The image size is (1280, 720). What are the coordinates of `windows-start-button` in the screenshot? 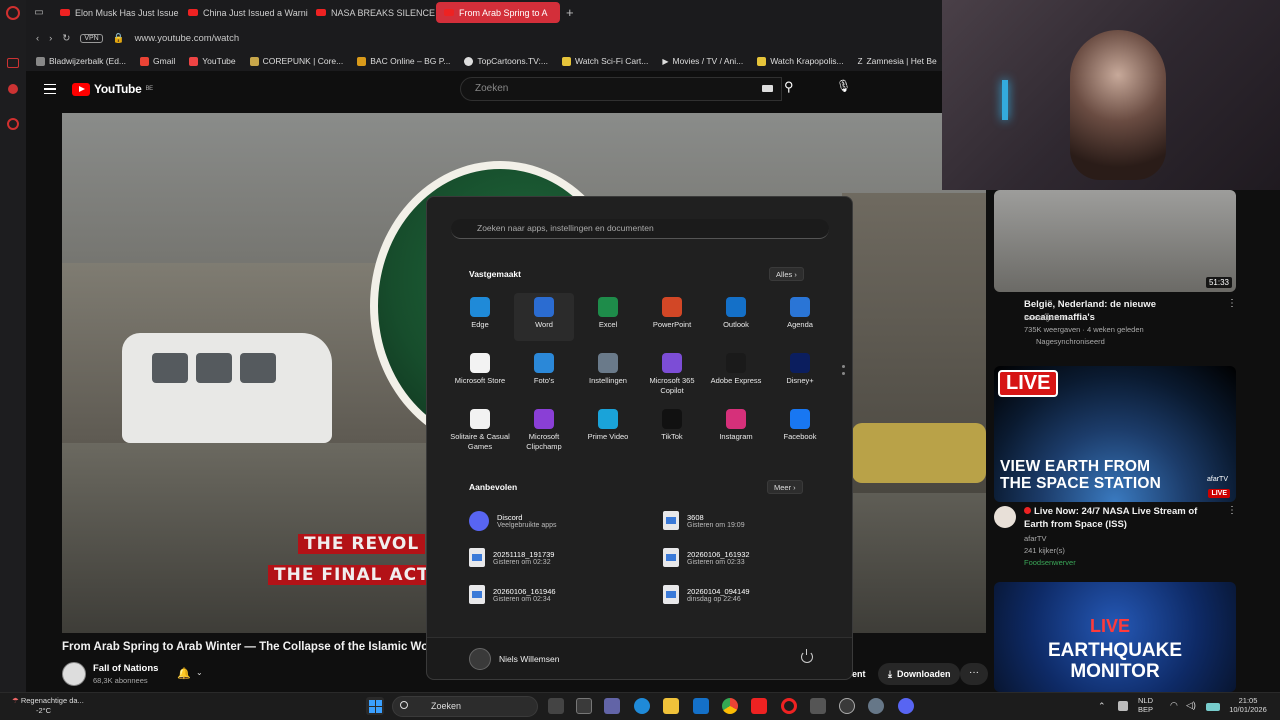 It's located at (375, 706).